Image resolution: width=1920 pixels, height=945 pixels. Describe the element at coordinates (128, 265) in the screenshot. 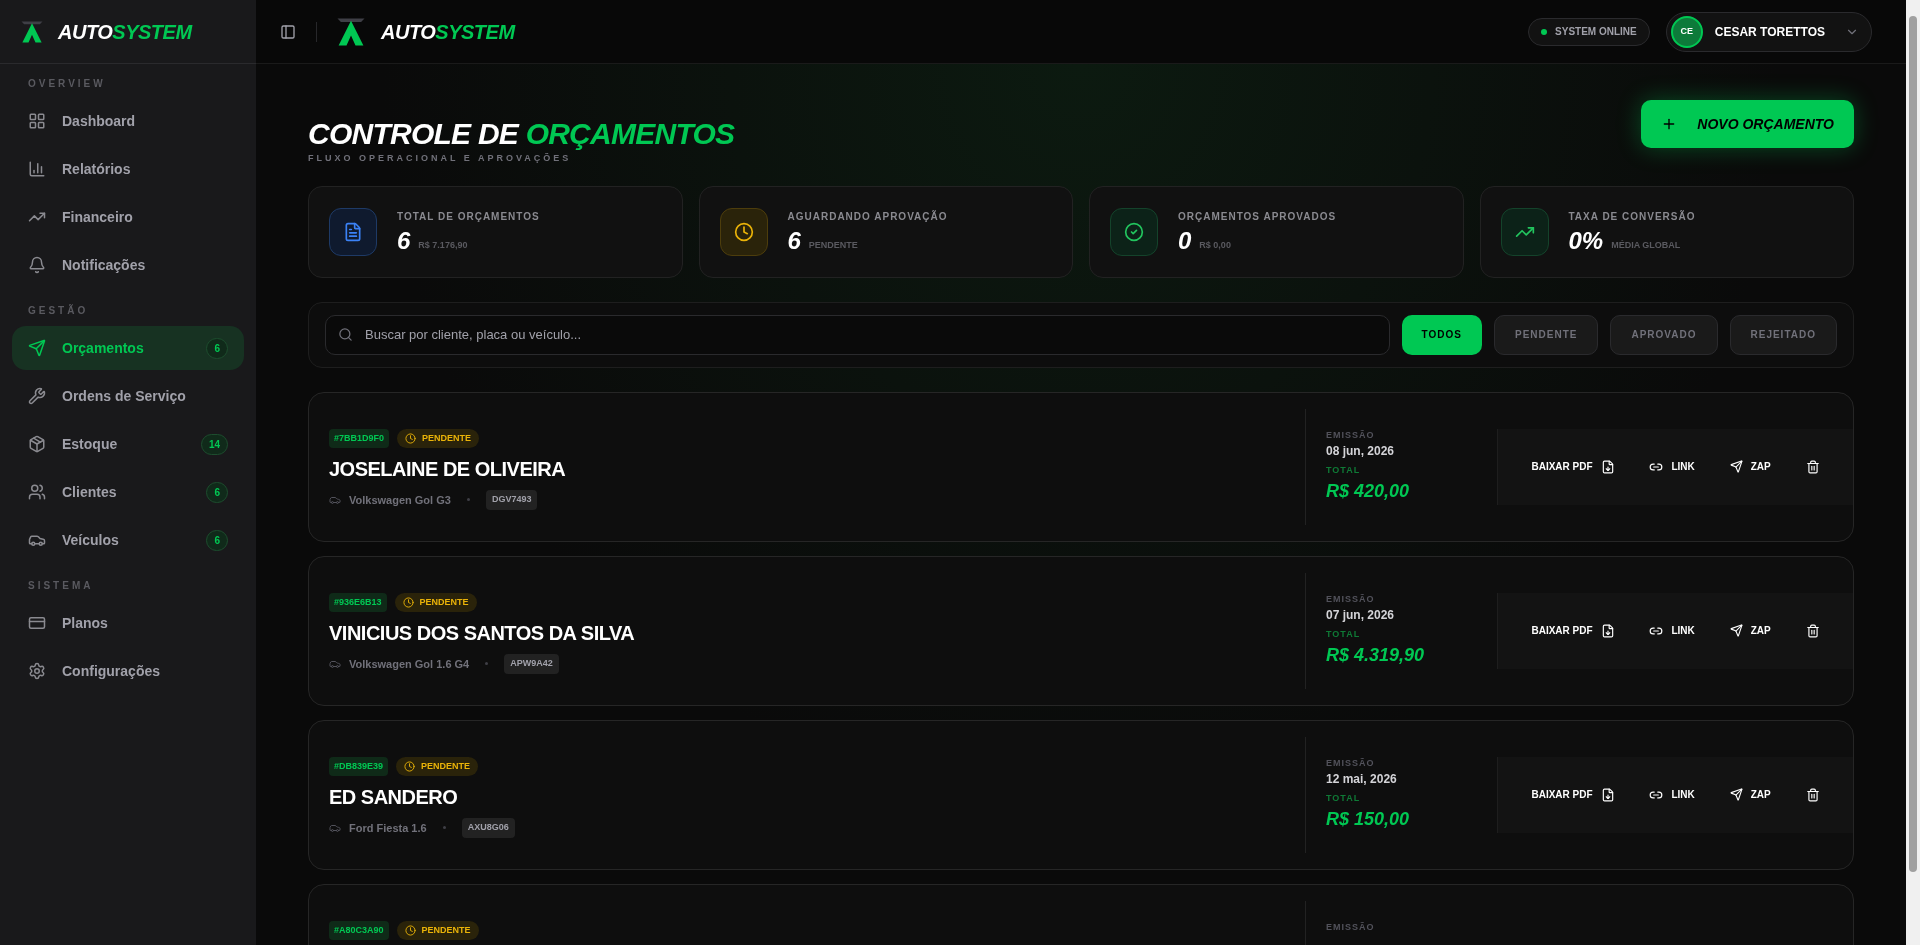

I see `nav-item: Notificações` at that location.